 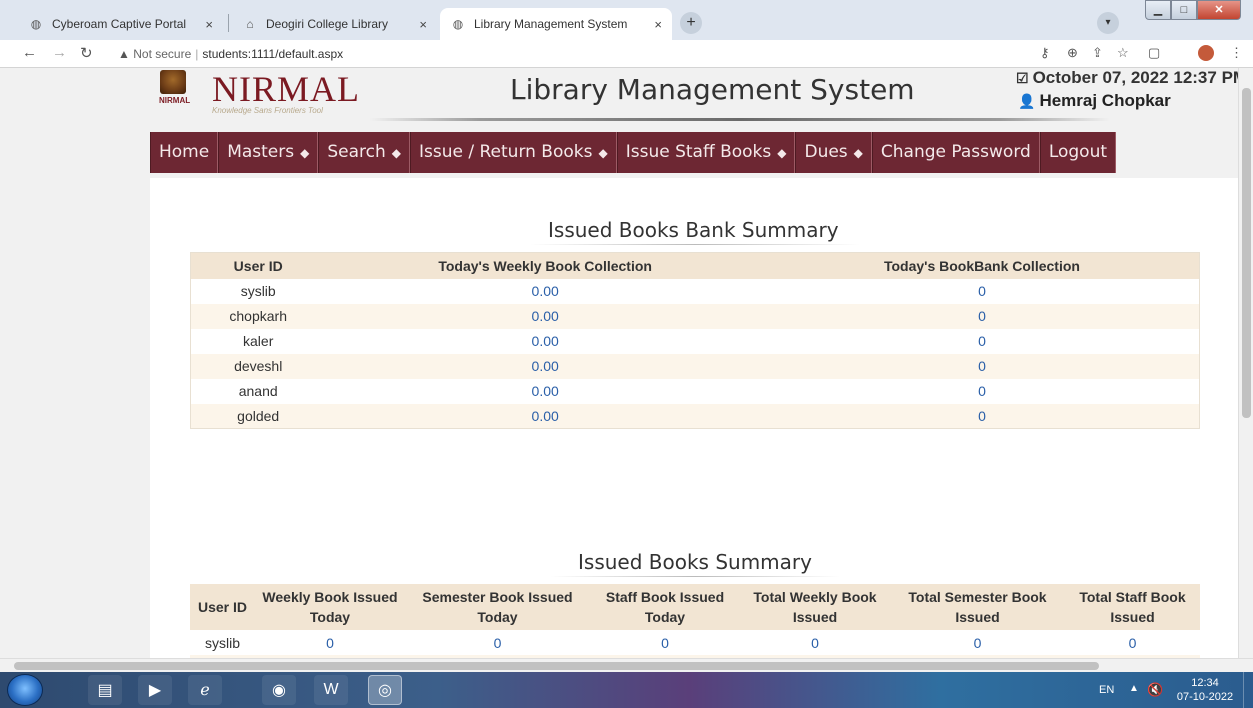 What do you see at coordinates (740, 119) in the screenshot?
I see `header-divider` at bounding box center [740, 119].